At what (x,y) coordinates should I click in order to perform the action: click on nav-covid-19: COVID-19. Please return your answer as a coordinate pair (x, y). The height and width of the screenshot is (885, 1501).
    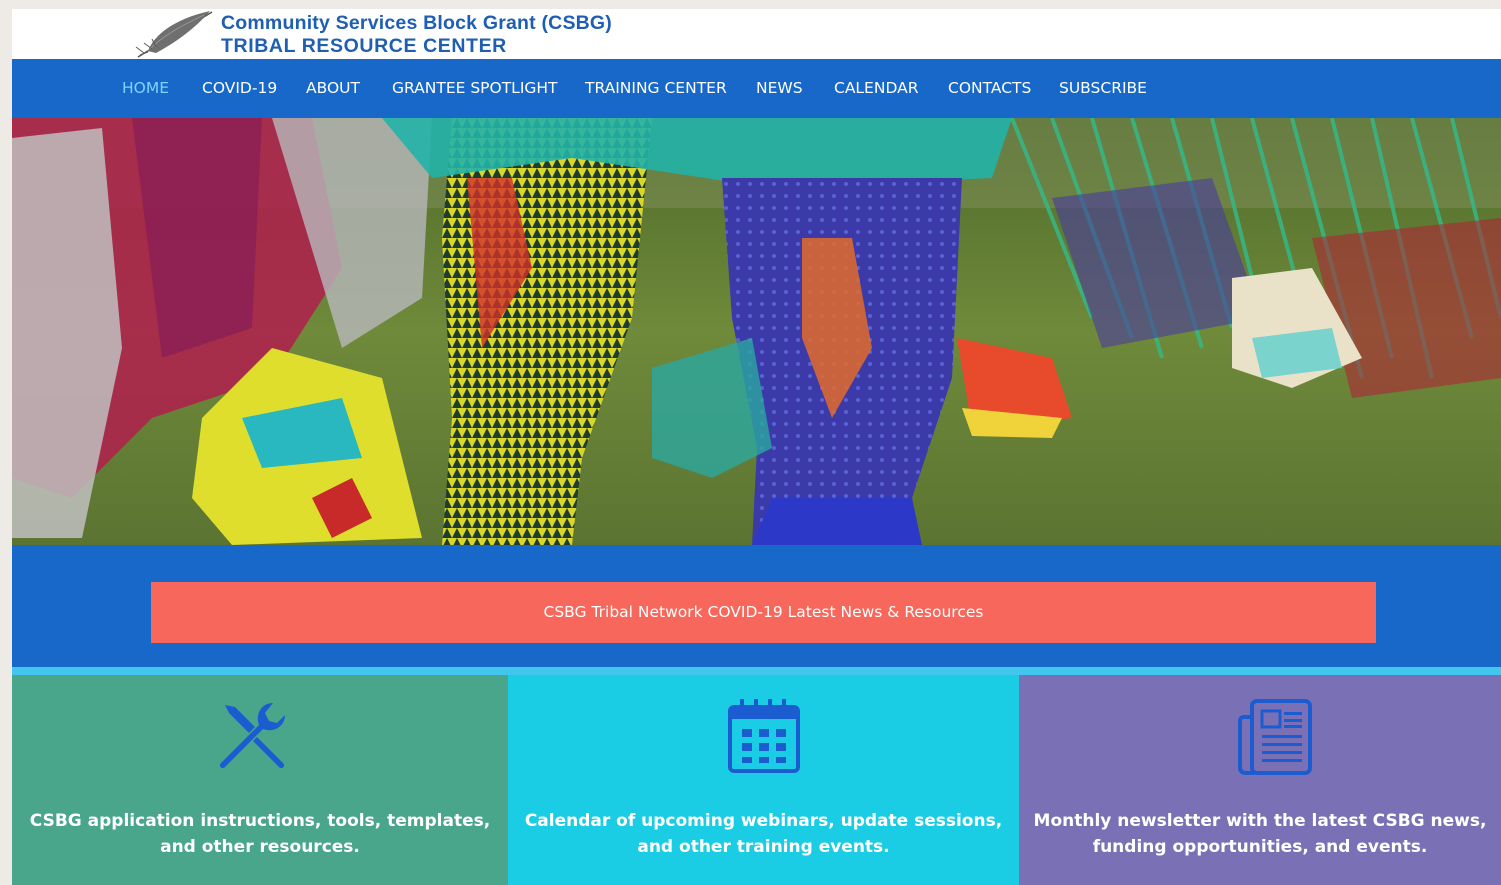
    Looking at the image, I should click on (239, 88).